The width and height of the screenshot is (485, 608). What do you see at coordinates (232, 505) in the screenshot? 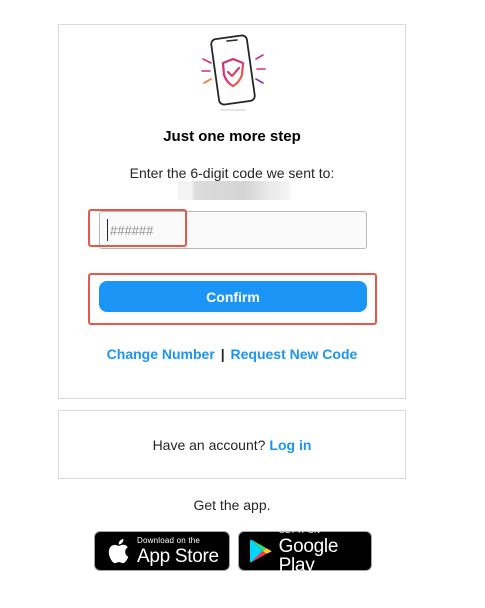
I see `get-app-text: Get the app.` at bounding box center [232, 505].